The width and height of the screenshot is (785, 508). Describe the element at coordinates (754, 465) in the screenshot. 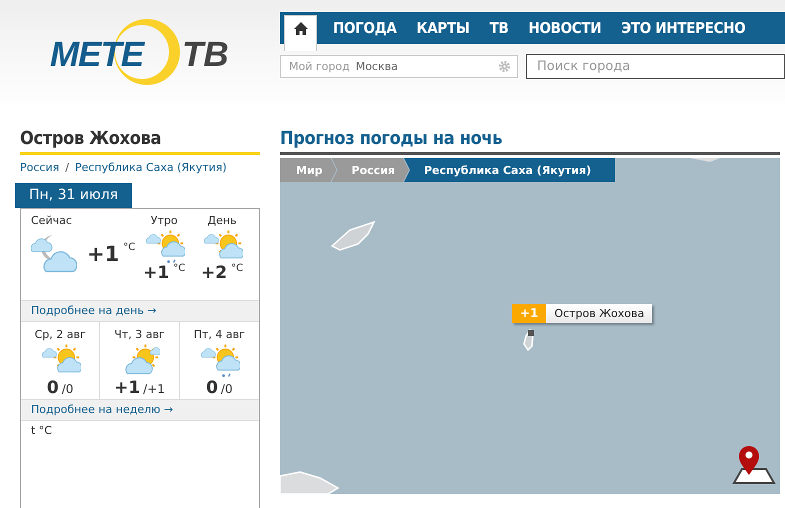

I see `map-pin-icon` at that location.